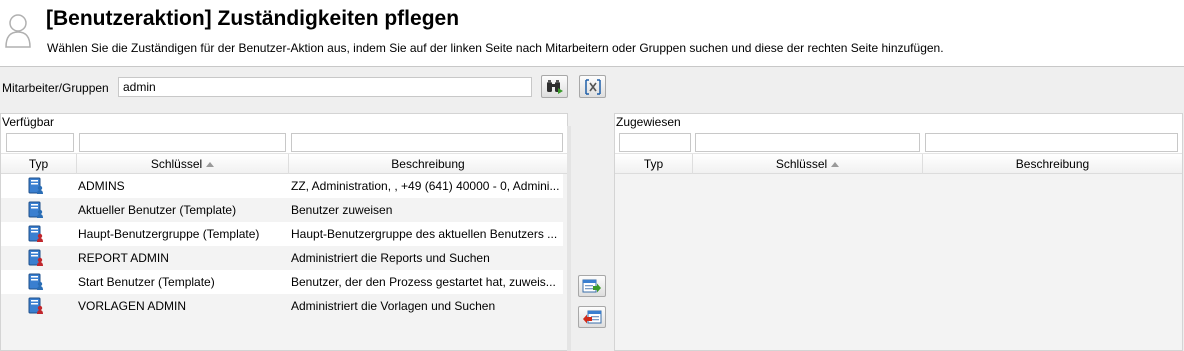 This screenshot has height=351, width=1184. Describe the element at coordinates (169, 234) in the screenshot. I see `row-key: Haupt-Benutzergruppe (Template)` at that location.